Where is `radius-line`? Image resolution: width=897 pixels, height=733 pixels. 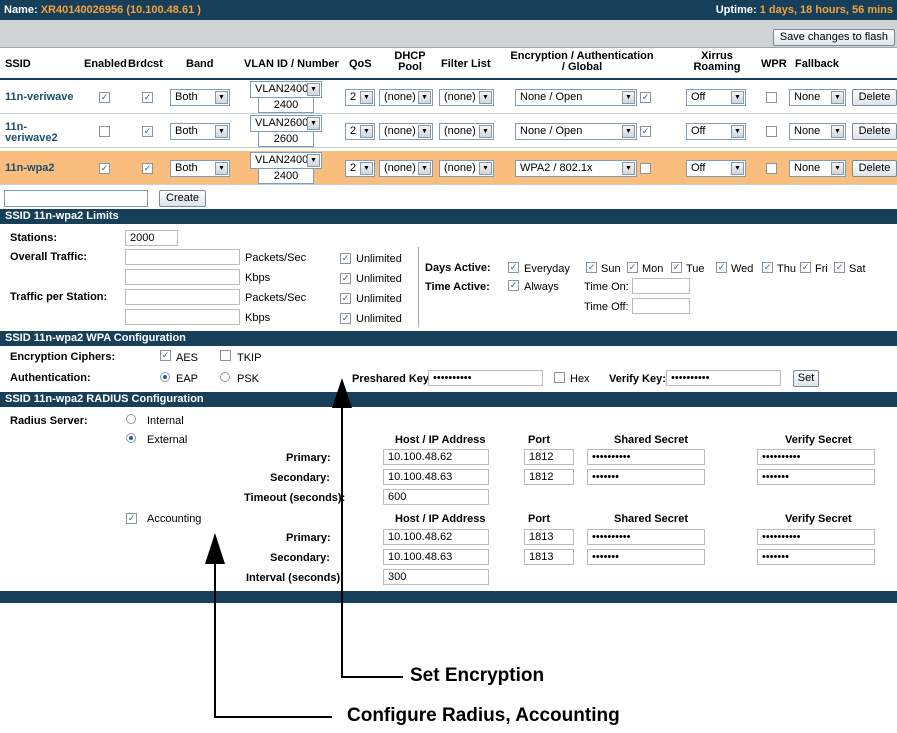
radius-line is located at coordinates (215, 640).